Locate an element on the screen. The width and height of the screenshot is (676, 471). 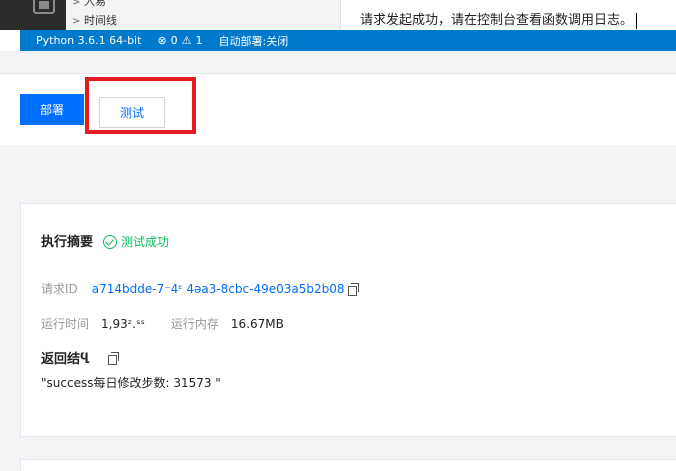
runtime-value: 1,93ᶻ.ˢˢ is located at coordinates (123, 323).